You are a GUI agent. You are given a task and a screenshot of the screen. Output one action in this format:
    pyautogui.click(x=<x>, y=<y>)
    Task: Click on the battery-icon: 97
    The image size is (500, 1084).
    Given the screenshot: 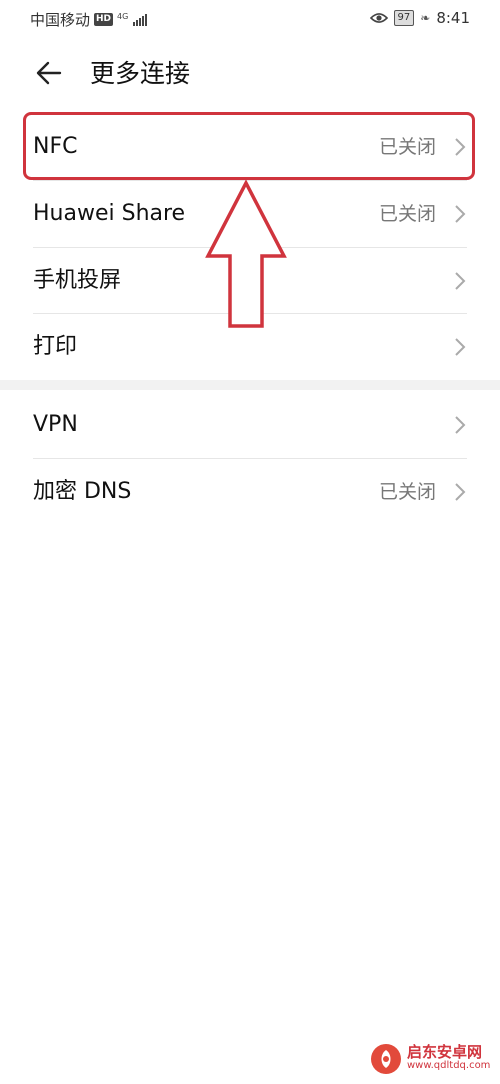 What is the action you would take?
    pyautogui.click(x=404, y=18)
    